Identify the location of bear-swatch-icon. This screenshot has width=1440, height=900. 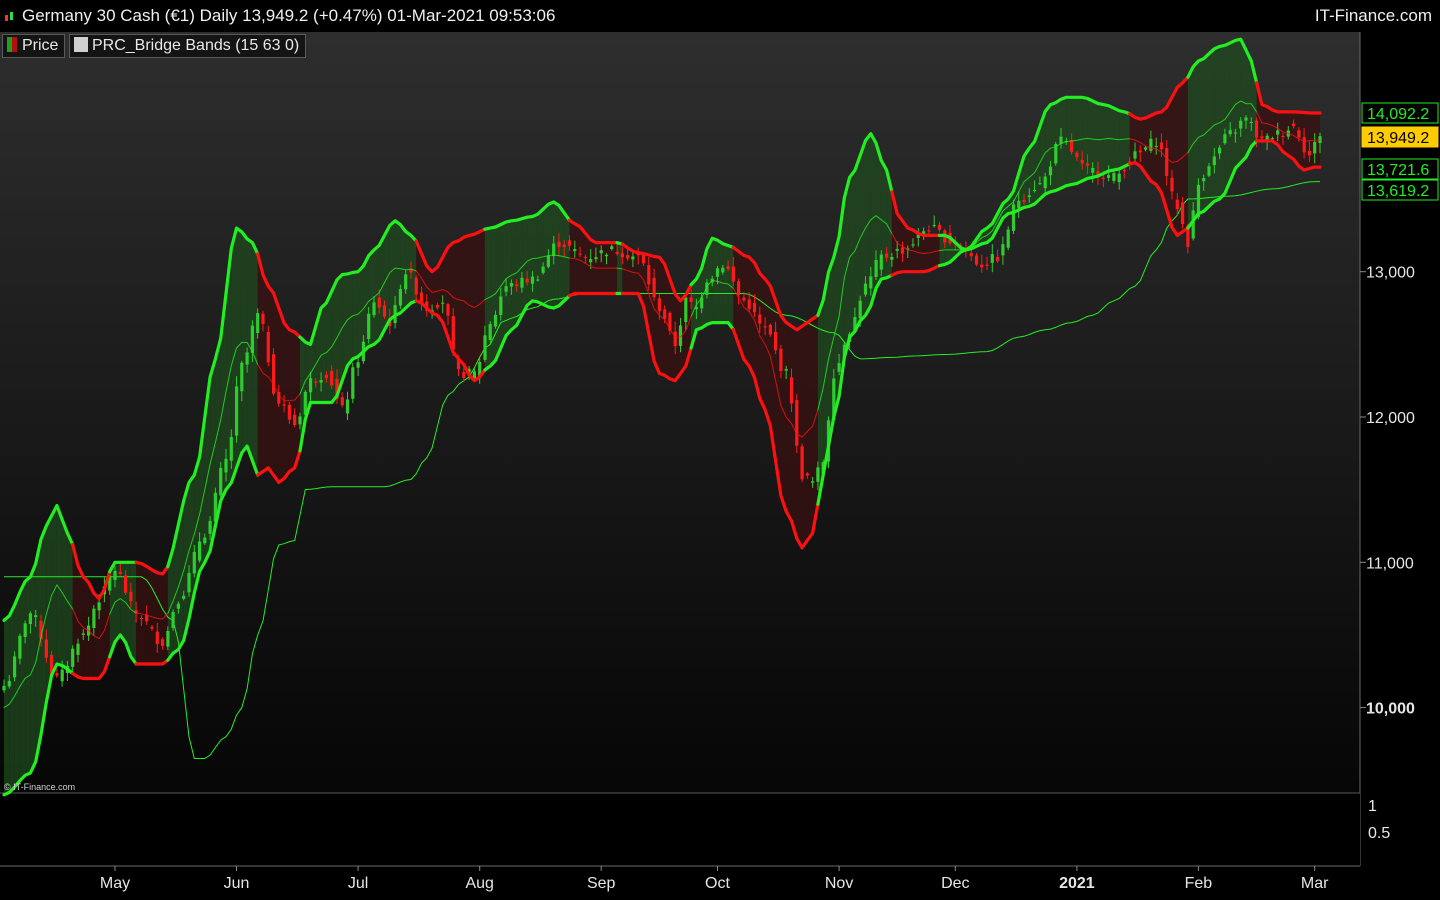
(14, 44).